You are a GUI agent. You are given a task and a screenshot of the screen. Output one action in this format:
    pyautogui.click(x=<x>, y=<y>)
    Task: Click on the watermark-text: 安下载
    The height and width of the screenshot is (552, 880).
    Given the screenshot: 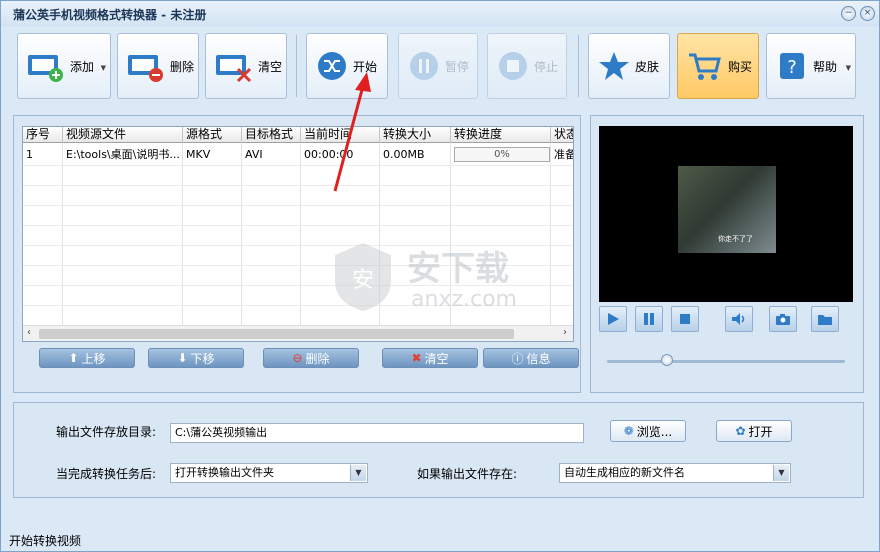 What is the action you would take?
    pyautogui.click(x=458, y=269)
    